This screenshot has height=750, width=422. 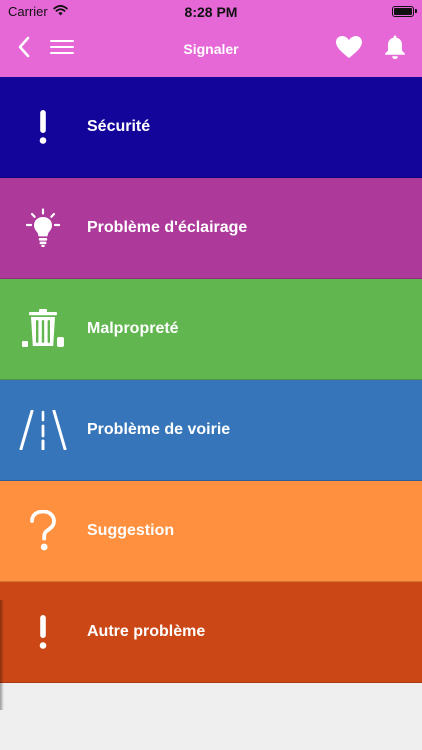 I want to click on road-icon, so click(x=43, y=430).